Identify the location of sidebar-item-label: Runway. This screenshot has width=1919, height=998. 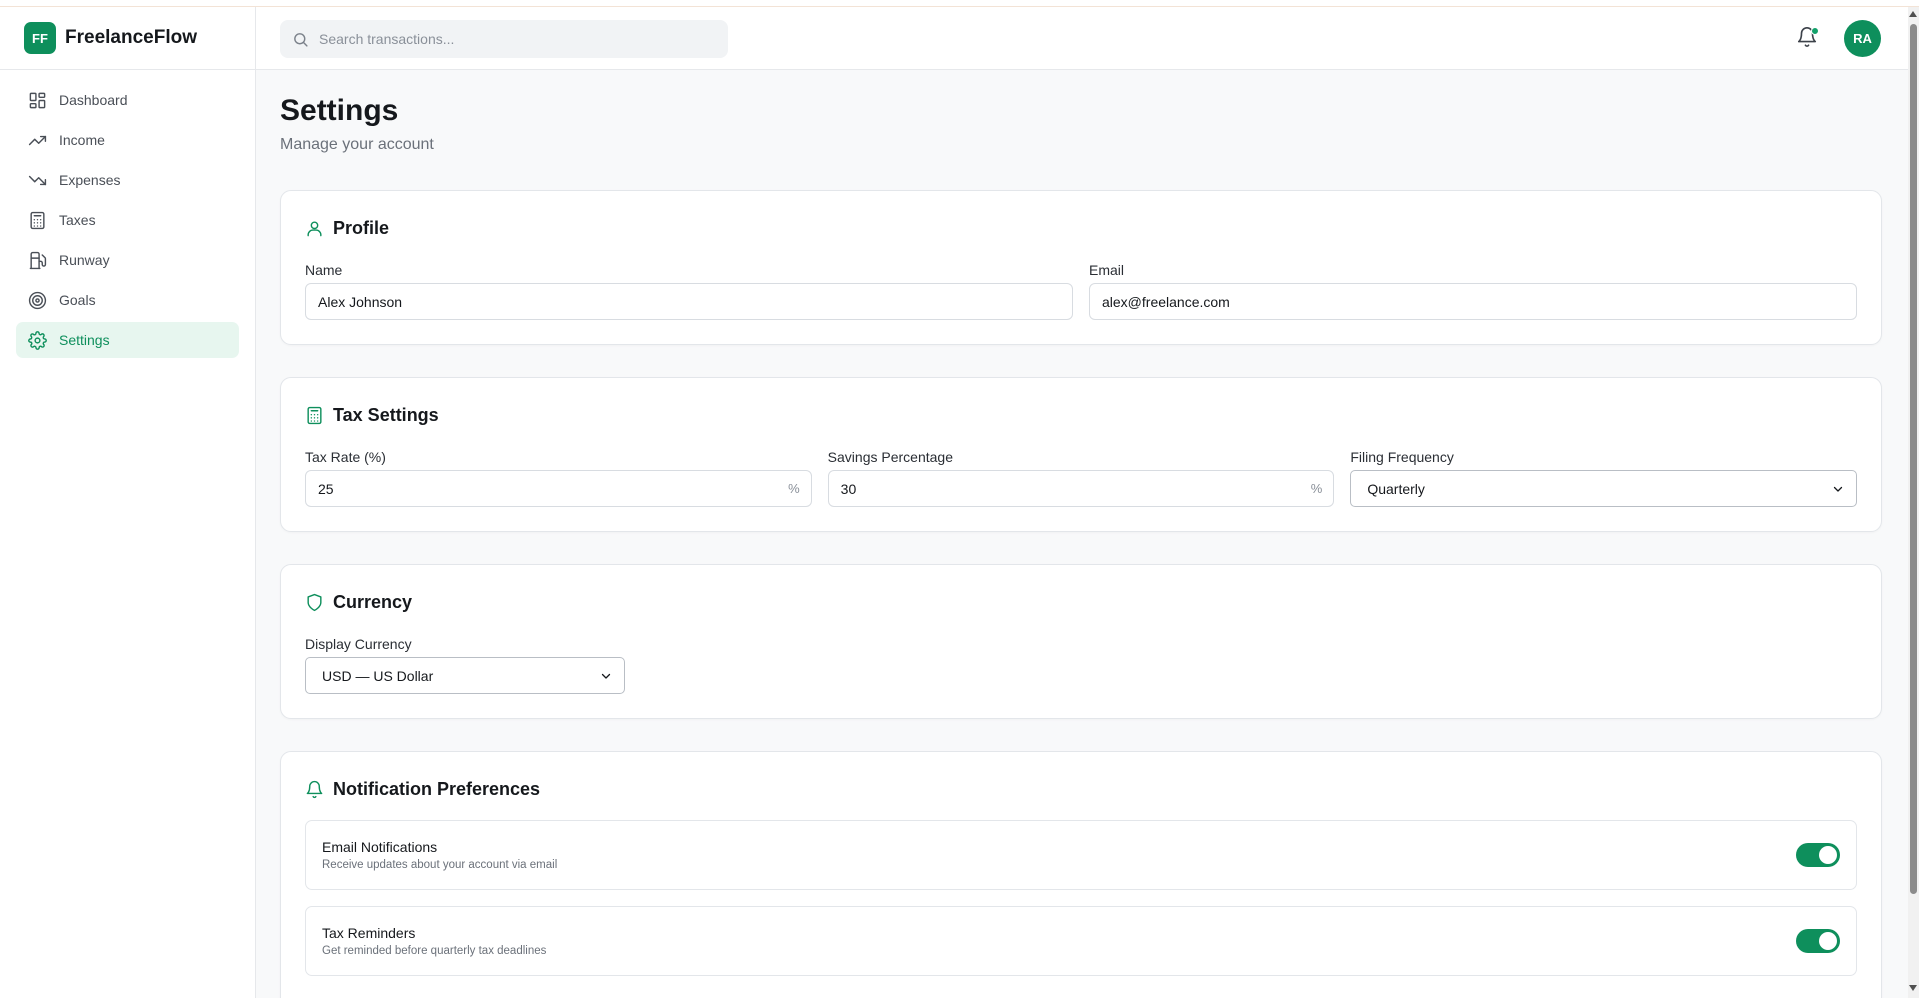
(84, 260).